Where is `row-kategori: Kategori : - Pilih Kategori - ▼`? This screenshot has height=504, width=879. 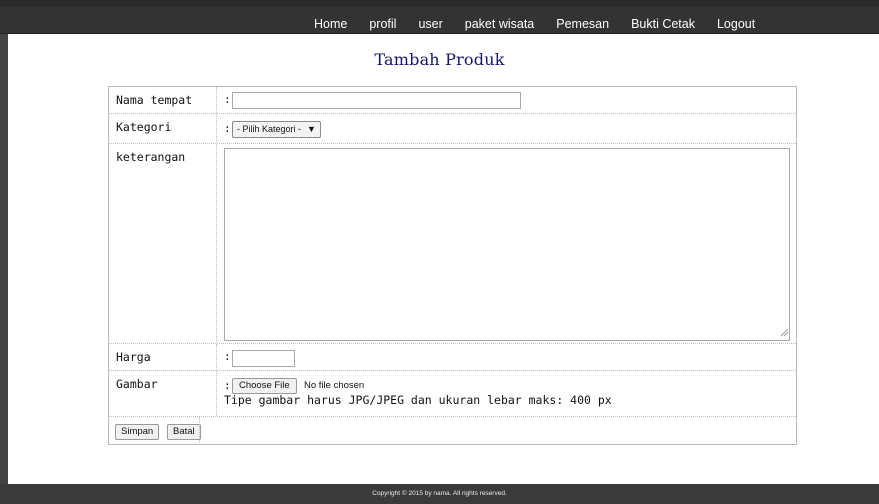 row-kategori: Kategori : - Pilih Kategori - ▼ is located at coordinates (452, 129).